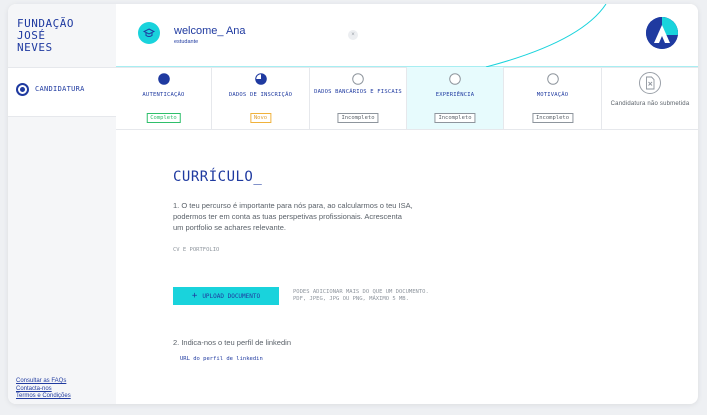  I want to click on question-2: 2. Indica-nos o teu perfil de linkedin, so click(232, 342).